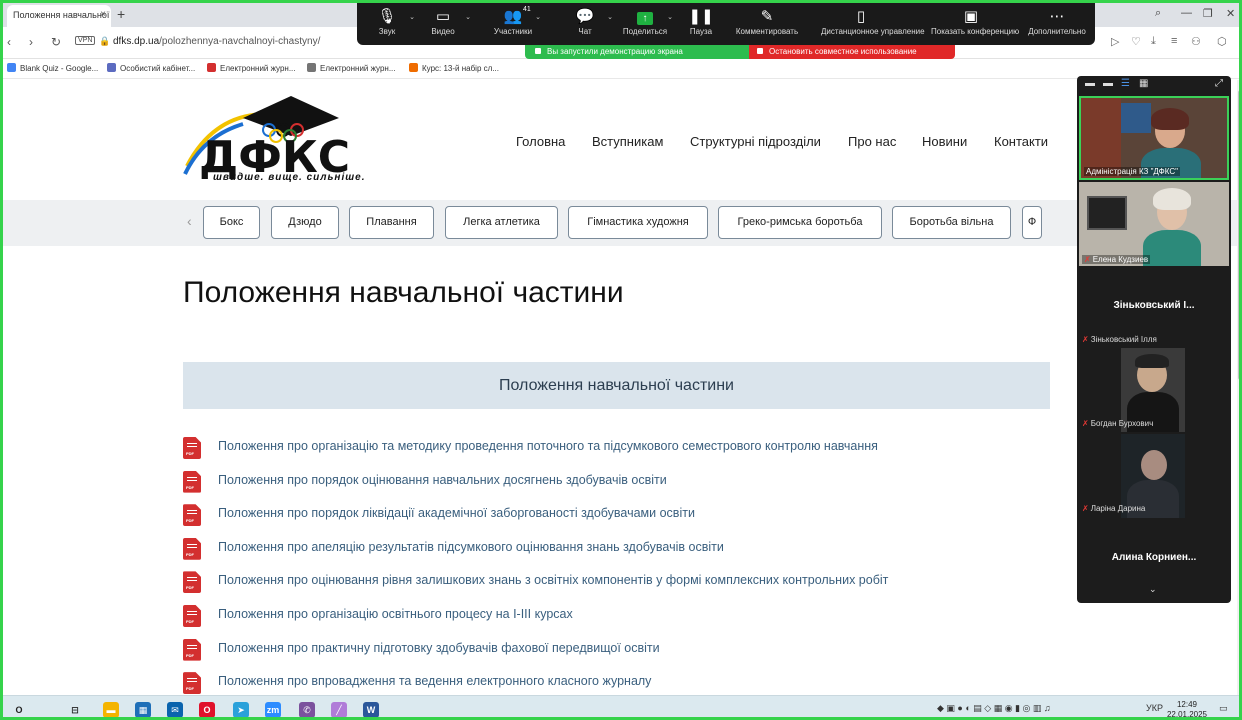  Describe the element at coordinates (1154, 138) in the screenshot. I see `video-tile-admin: Адміністрація КЗ "ДФКС"` at that location.